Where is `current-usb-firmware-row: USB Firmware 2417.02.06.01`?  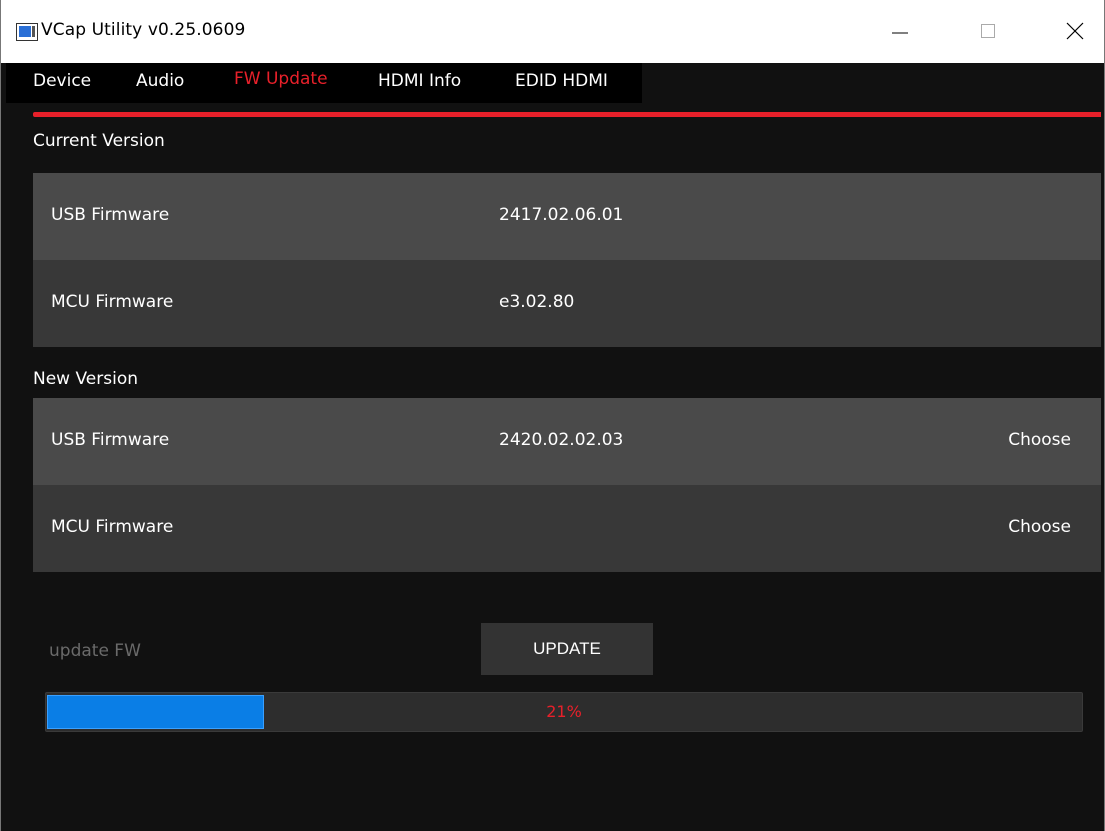 current-usb-firmware-row: USB Firmware 2417.02.06.01 is located at coordinates (567, 216).